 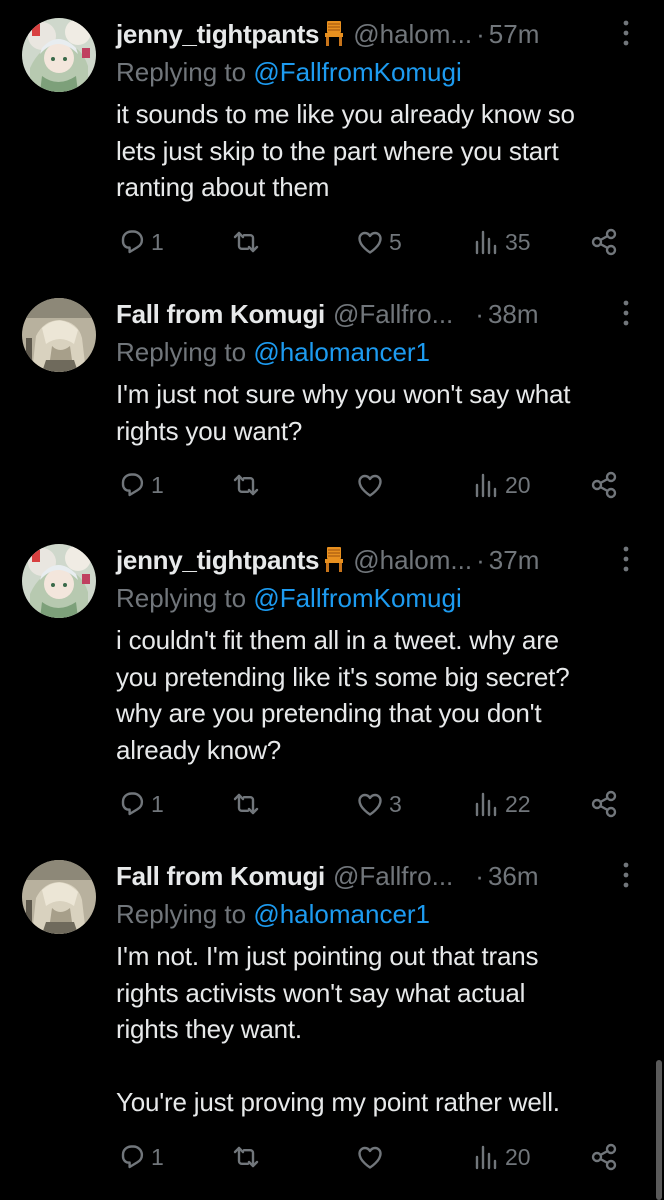 I want to click on like-button: 5, so click(x=378, y=242).